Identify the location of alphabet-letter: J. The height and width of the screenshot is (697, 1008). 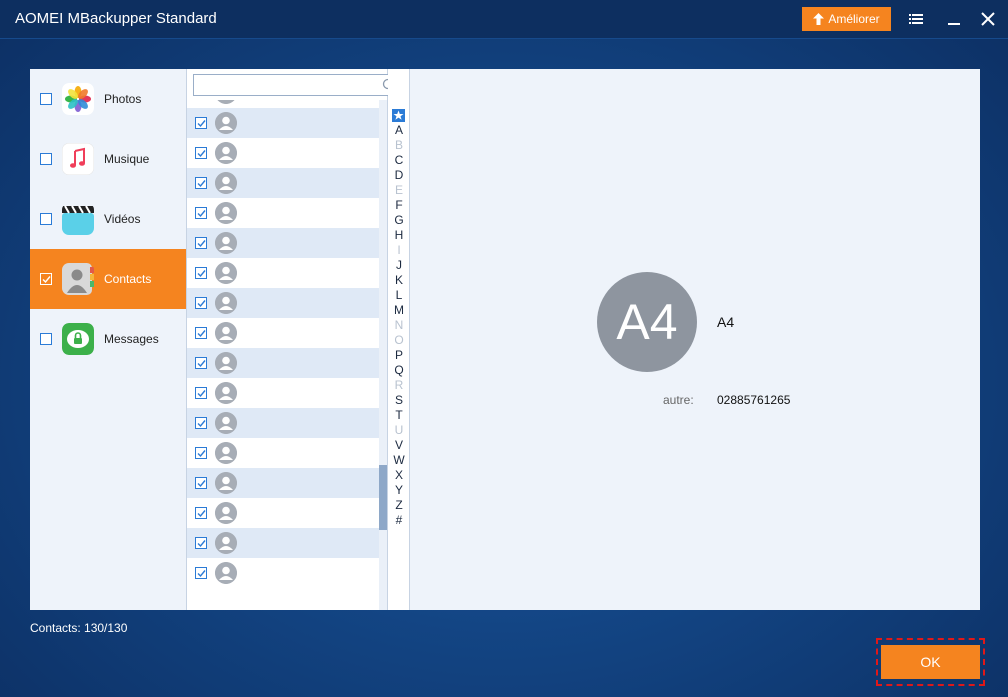
(399, 265).